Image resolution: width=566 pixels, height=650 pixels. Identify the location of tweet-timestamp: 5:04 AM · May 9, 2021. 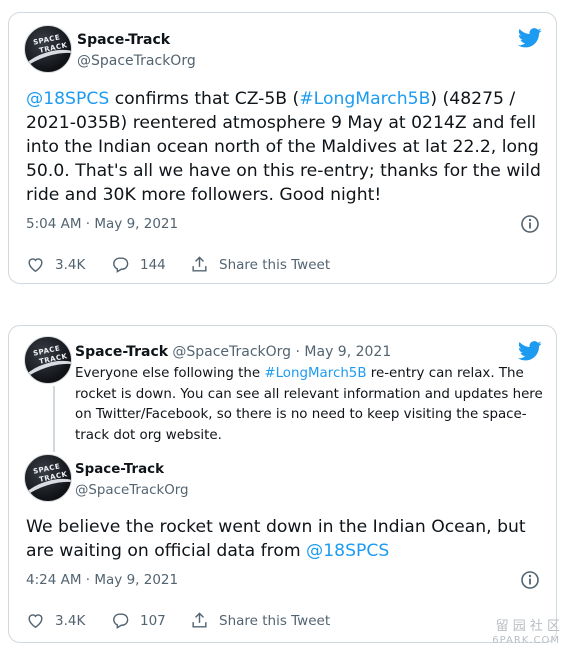
(102, 224).